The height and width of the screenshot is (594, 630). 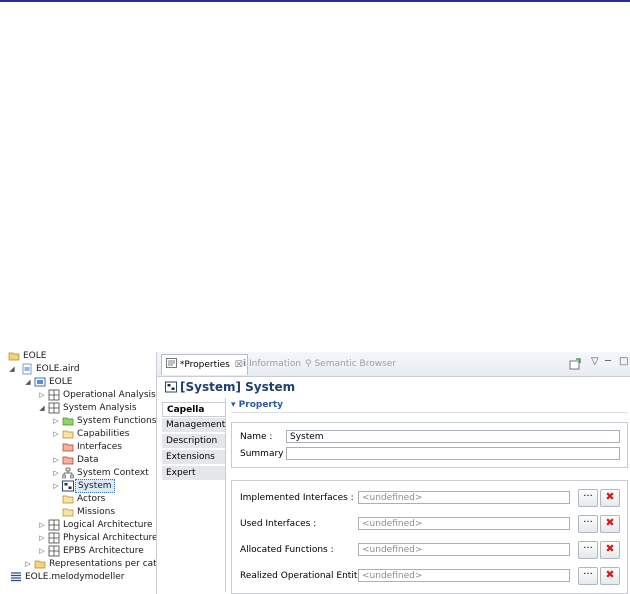 I want to click on summary-field, so click(x=453, y=453).